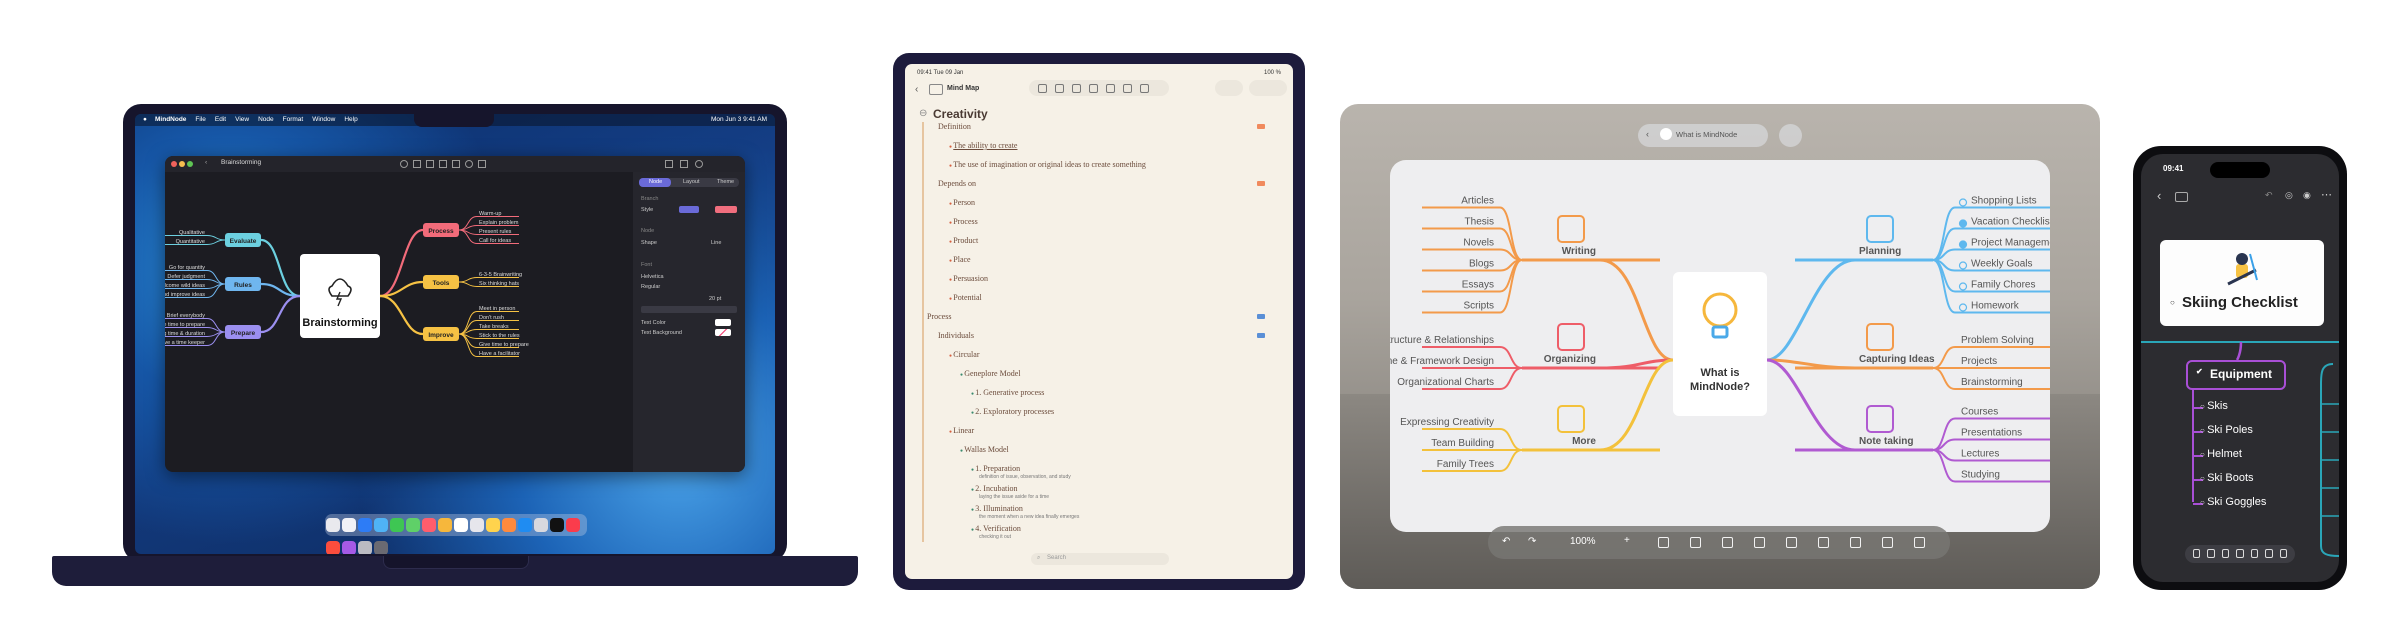  What do you see at coordinates (963, 88) in the screenshot?
I see `ipad-doc-title: Mind Map` at bounding box center [963, 88].